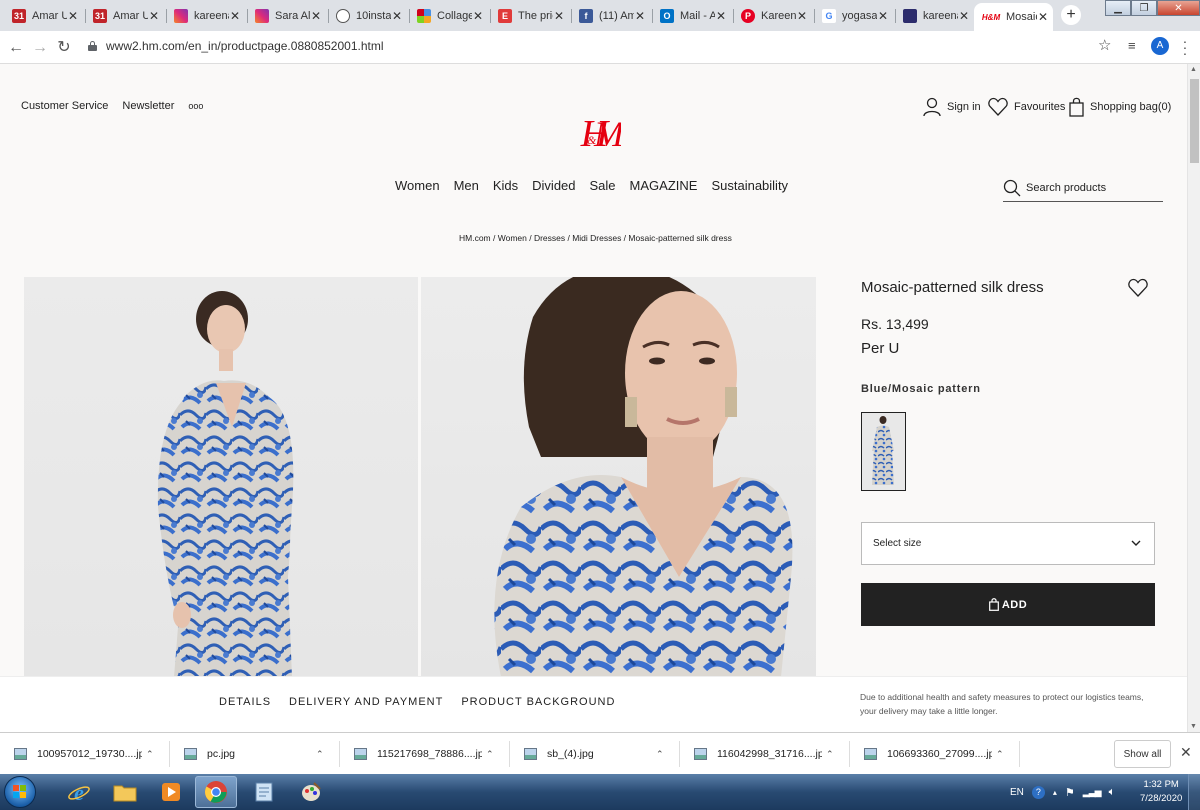  I want to click on download-item: 115217698_78886....jpg ⌃, so click(425, 754).